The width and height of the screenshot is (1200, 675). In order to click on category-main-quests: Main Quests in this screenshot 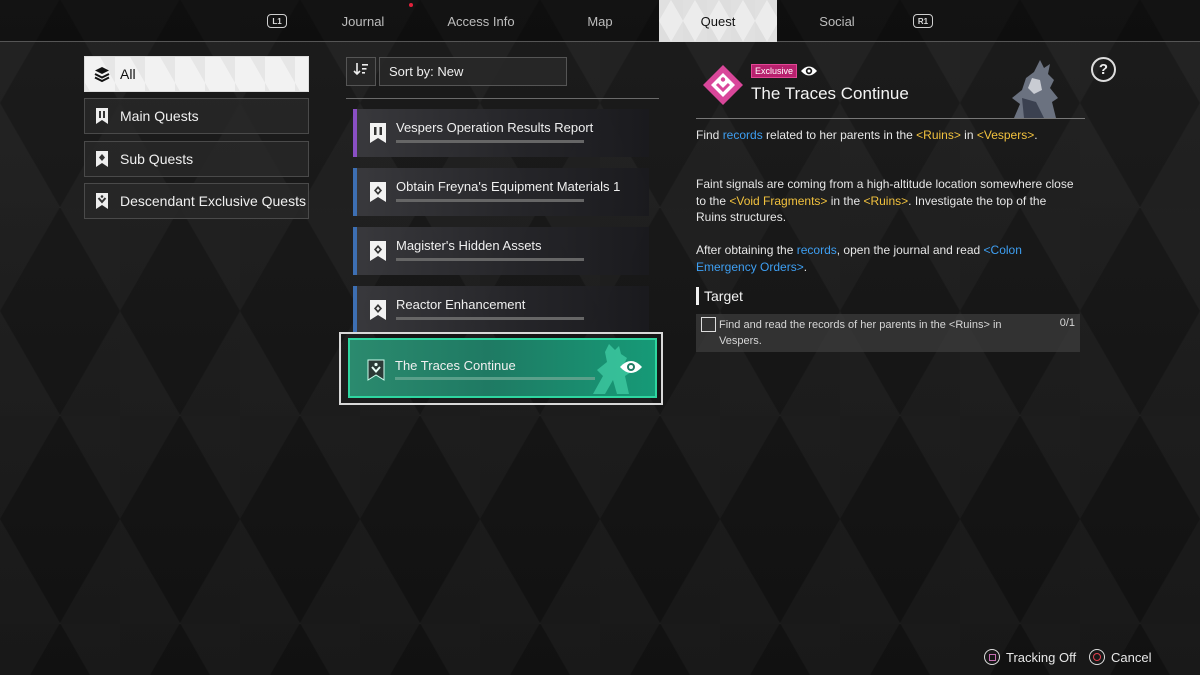, I will do `click(196, 116)`.